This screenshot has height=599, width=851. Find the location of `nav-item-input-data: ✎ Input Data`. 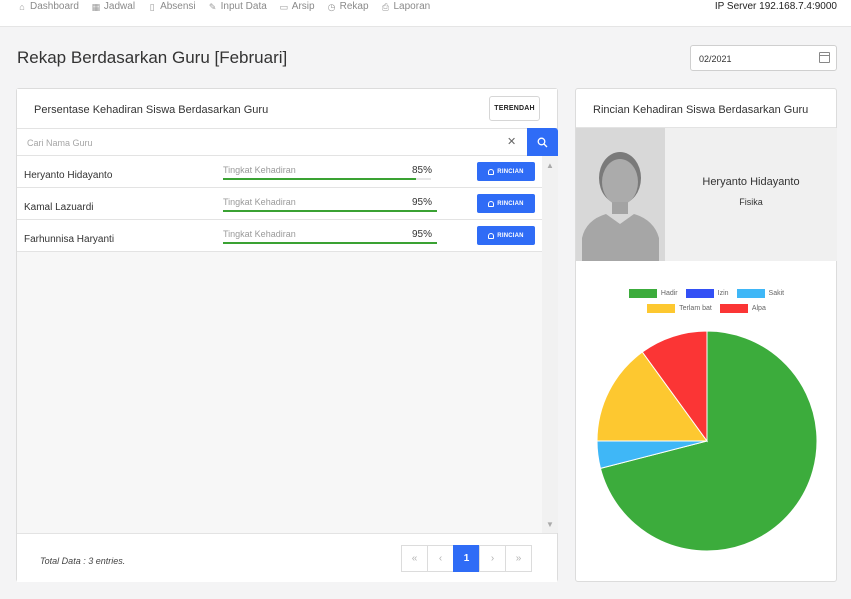

nav-item-input-data: ✎ Input Data is located at coordinates (237, 6).